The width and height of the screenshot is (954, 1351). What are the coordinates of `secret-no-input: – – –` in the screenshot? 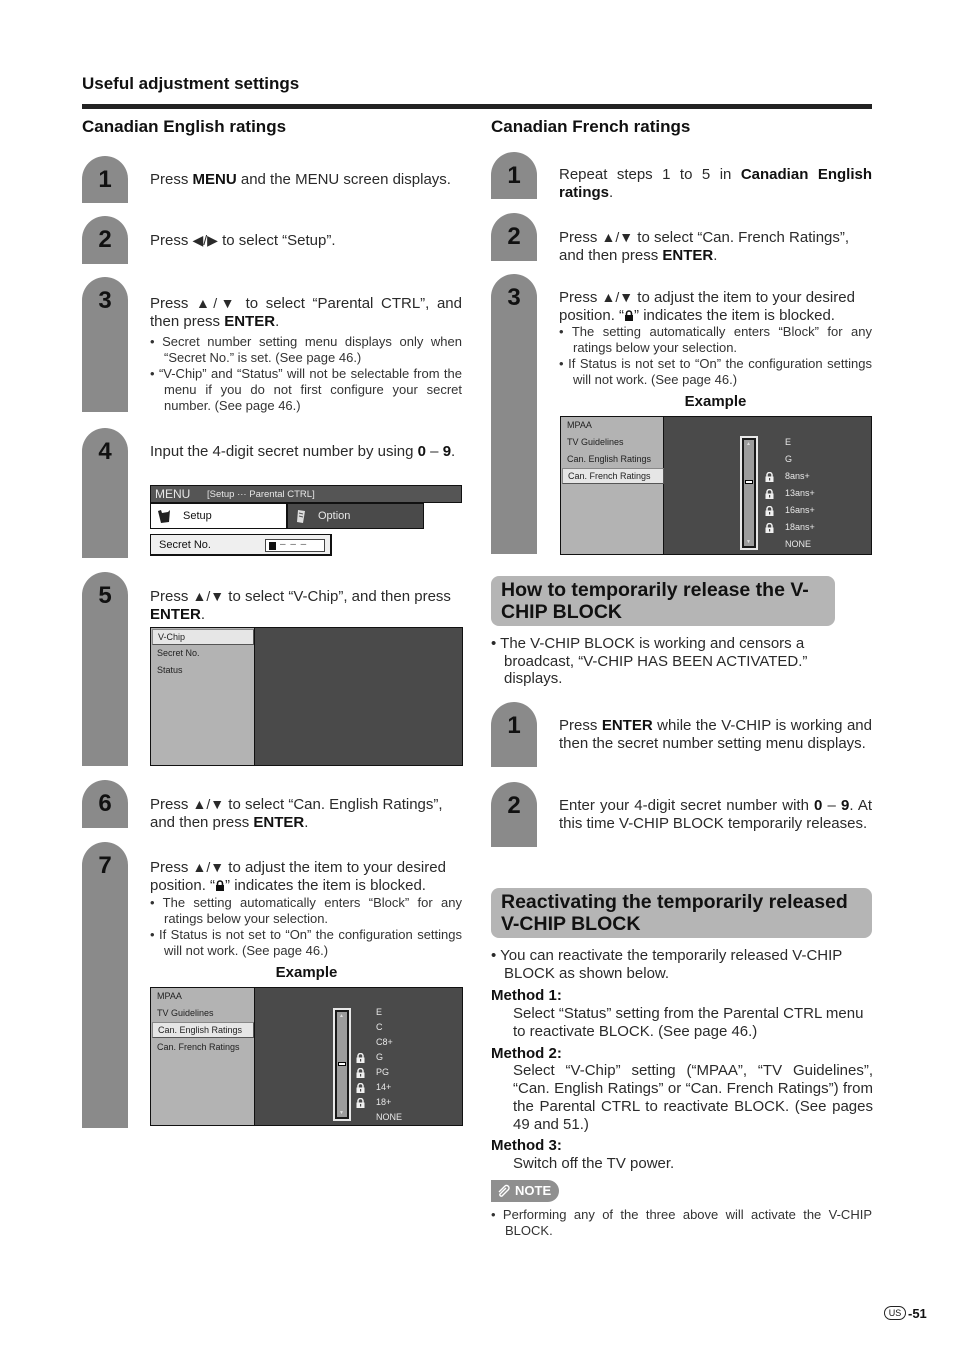 It's located at (295, 545).